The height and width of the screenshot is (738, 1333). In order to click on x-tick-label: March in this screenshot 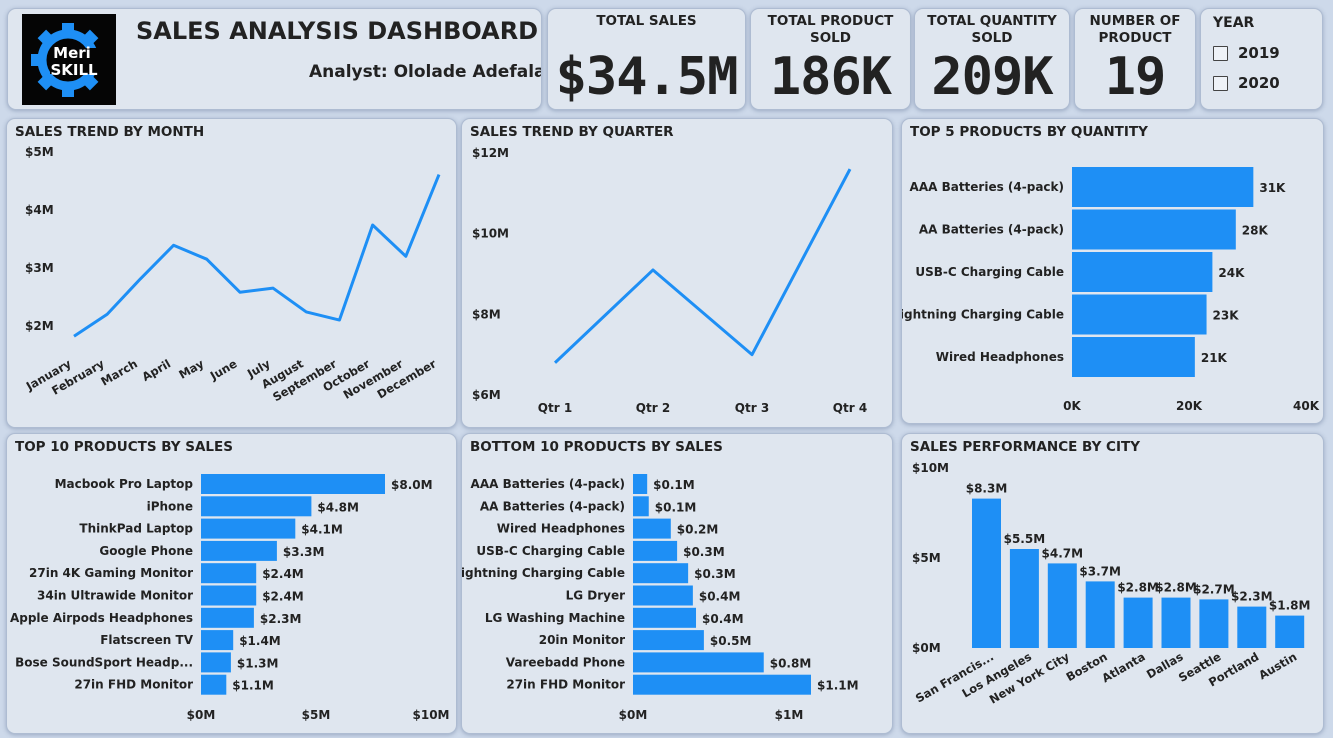, I will do `click(119, 372)`.